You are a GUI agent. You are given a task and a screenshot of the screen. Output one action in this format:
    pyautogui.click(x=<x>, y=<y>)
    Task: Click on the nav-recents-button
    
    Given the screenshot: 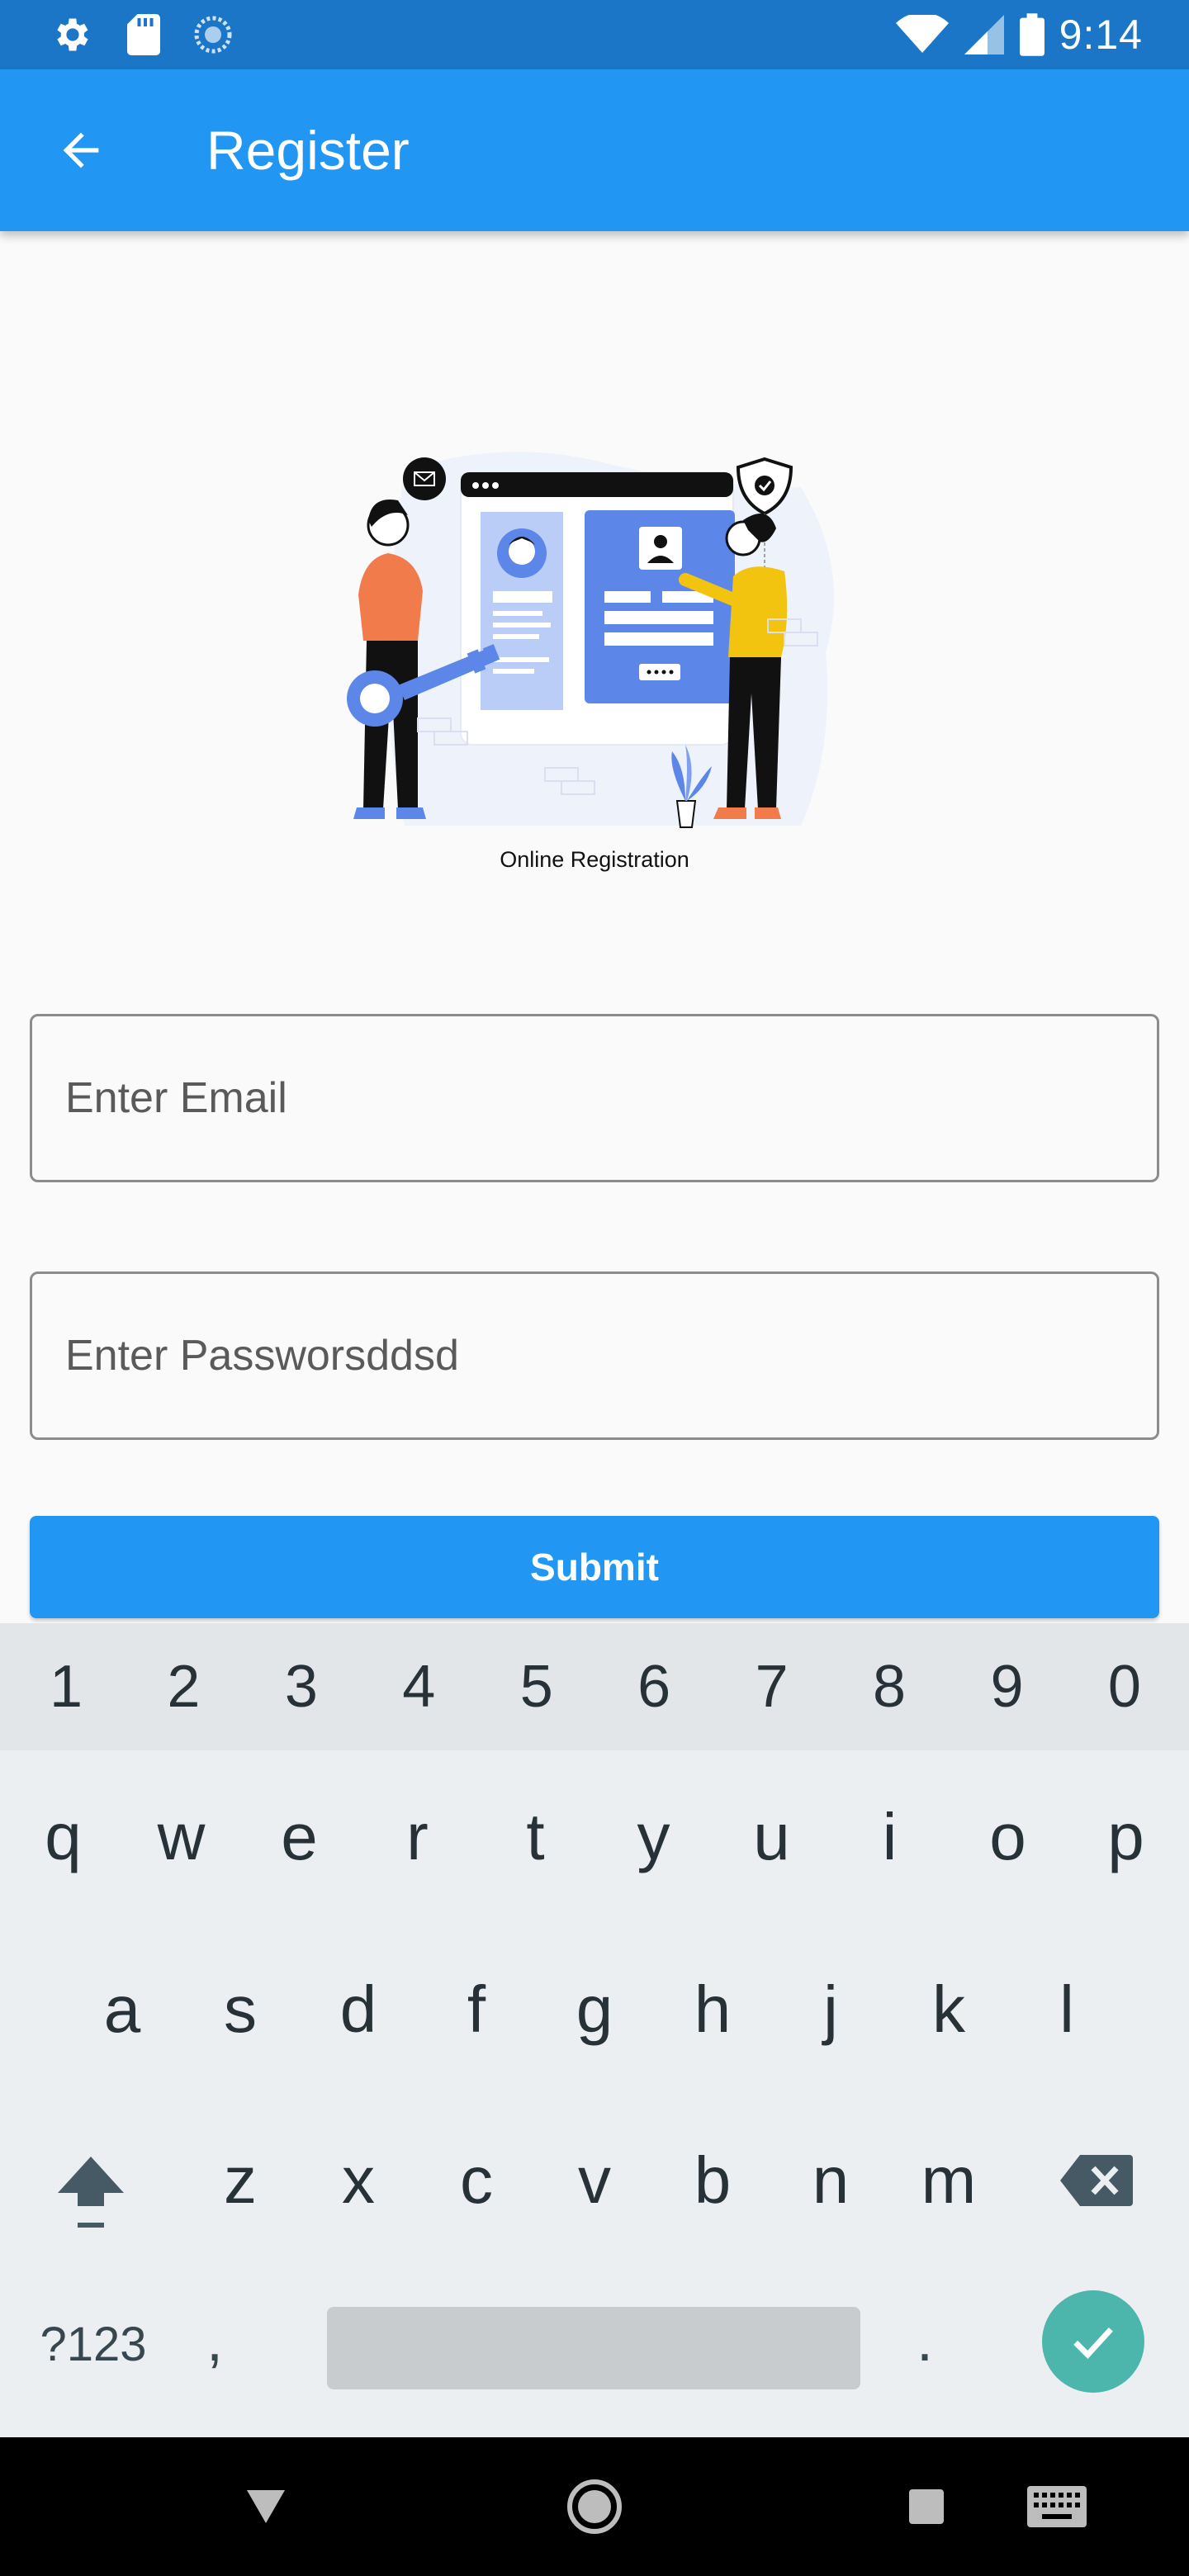 What is the action you would take?
    pyautogui.click(x=926, y=2507)
    